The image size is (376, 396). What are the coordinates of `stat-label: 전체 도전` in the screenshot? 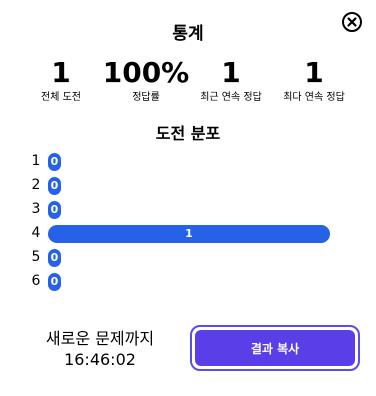 It's located at (61, 97).